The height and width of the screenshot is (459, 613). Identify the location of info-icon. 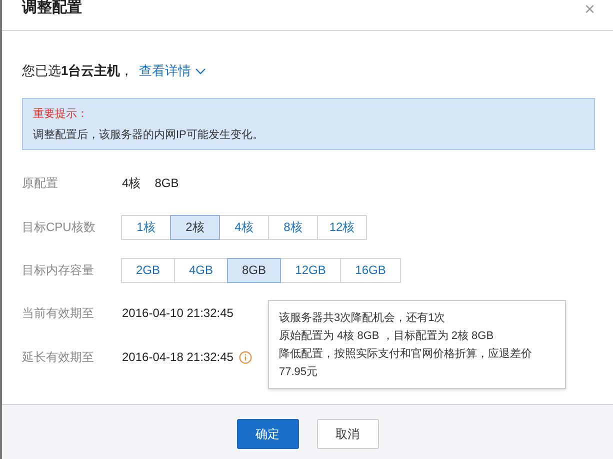
(245, 357).